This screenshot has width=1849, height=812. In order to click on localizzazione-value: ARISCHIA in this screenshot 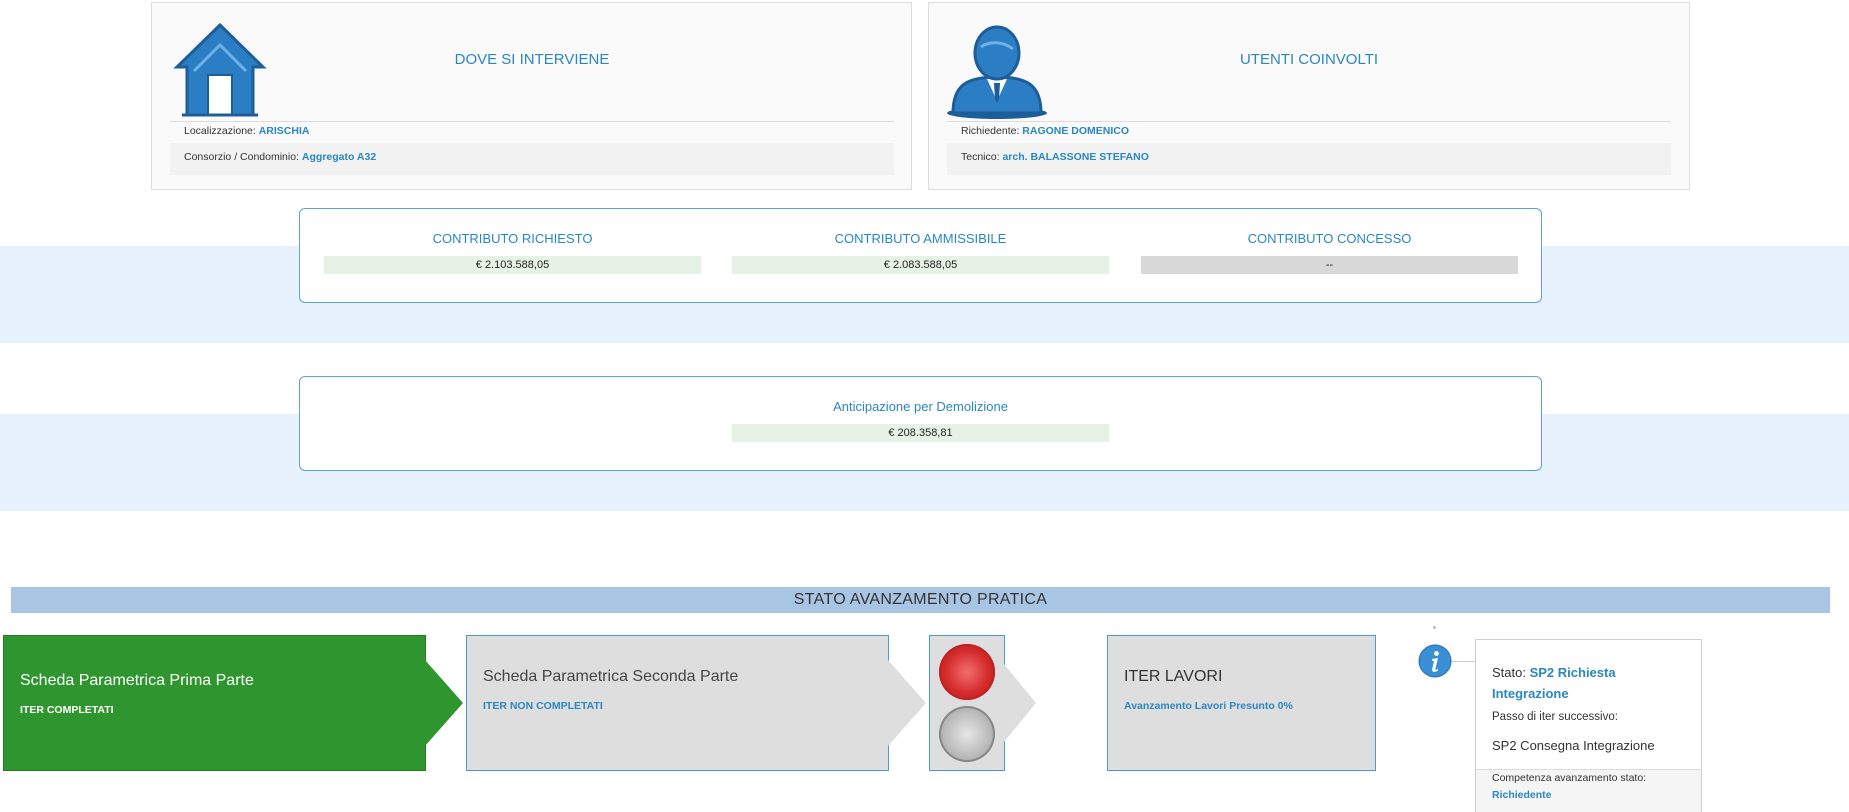, I will do `click(284, 131)`.